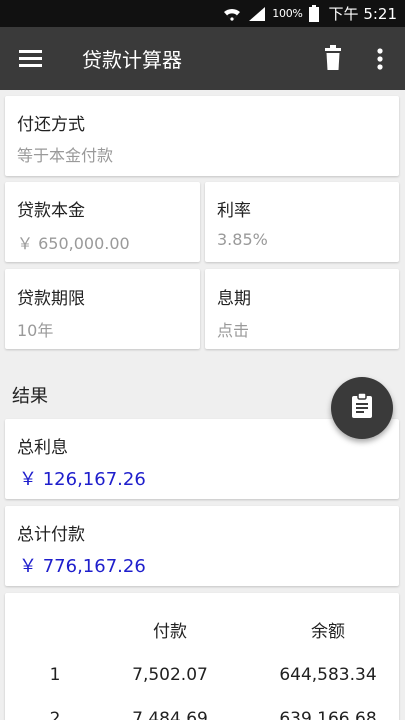  Describe the element at coordinates (202, 13) in the screenshot. I see `status-bar: 100% 下午 5:21` at that location.